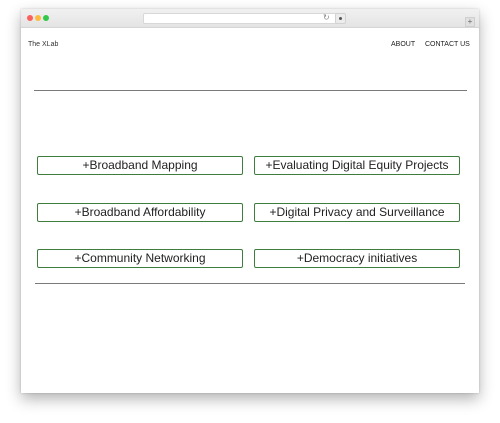 The height and width of the screenshot is (423, 500). What do you see at coordinates (140, 165) in the screenshot?
I see `broadband-mapping-button: +Broadband Mapping` at bounding box center [140, 165].